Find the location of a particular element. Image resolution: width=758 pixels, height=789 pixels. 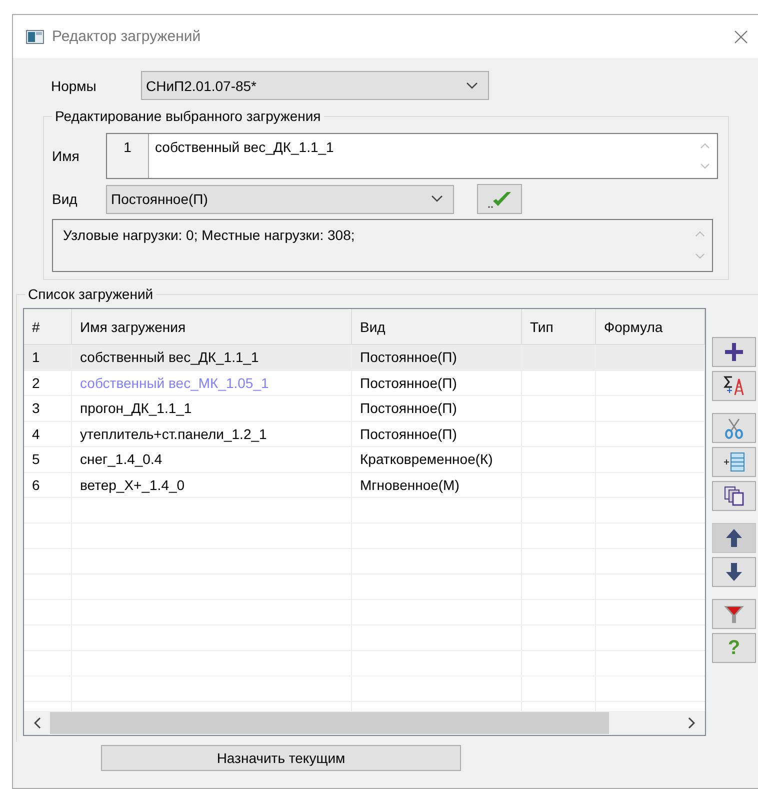

close-icon is located at coordinates (741, 37).